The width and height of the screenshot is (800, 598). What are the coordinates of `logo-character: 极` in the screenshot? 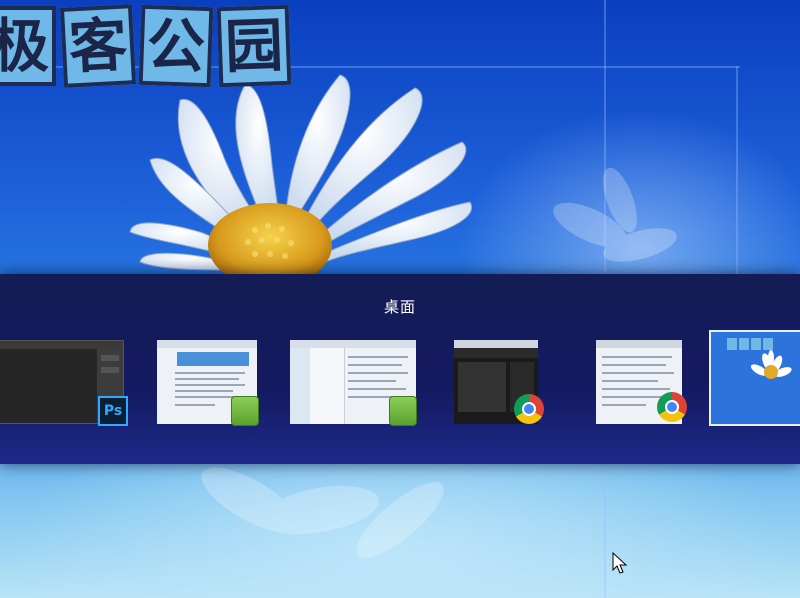 It's located at (28, 46).